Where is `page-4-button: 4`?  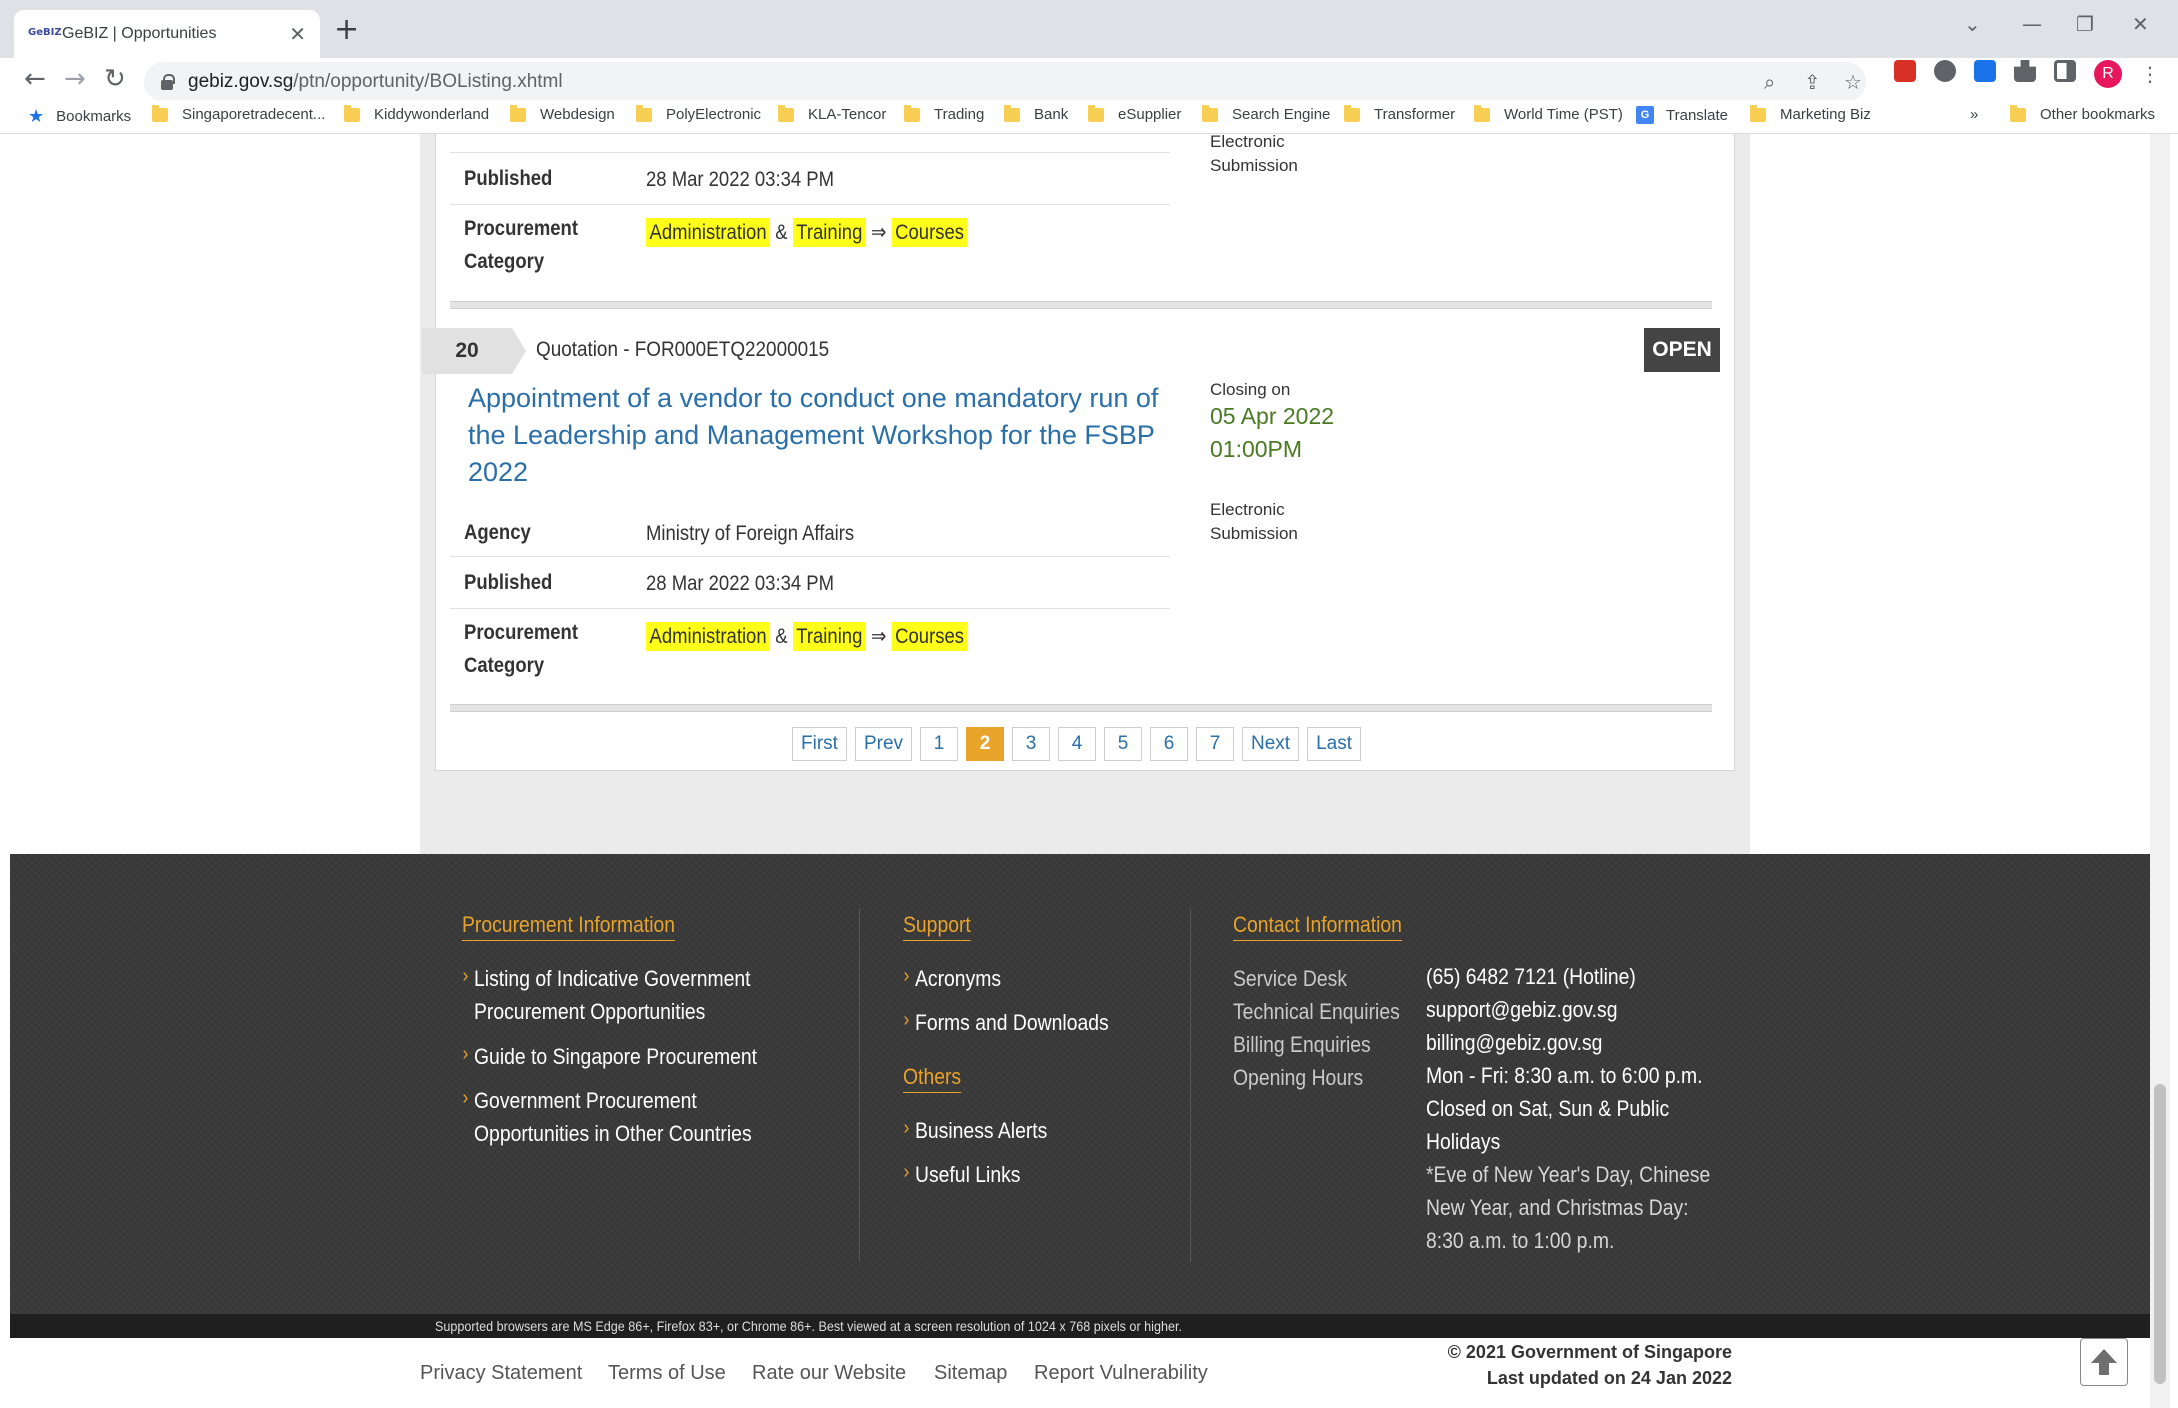 page-4-button: 4 is located at coordinates (1077, 744).